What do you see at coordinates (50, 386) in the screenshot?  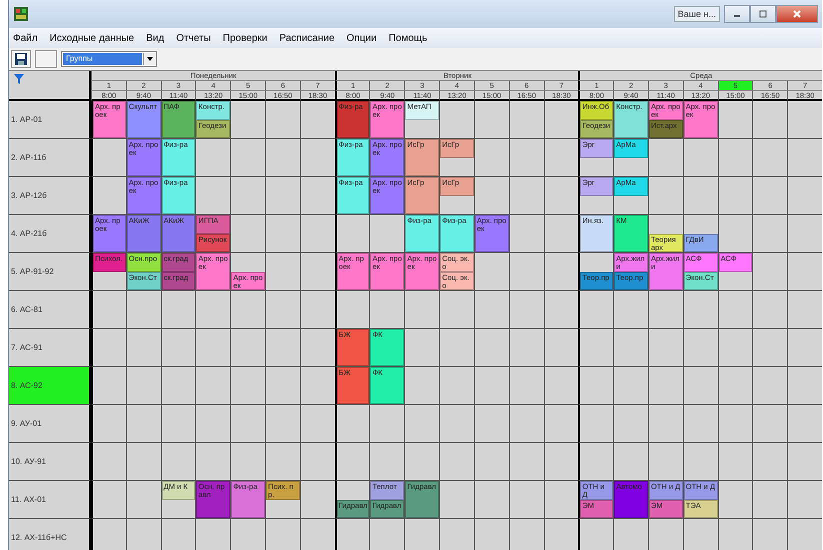 I see `group-name: 8. АС-92` at bounding box center [50, 386].